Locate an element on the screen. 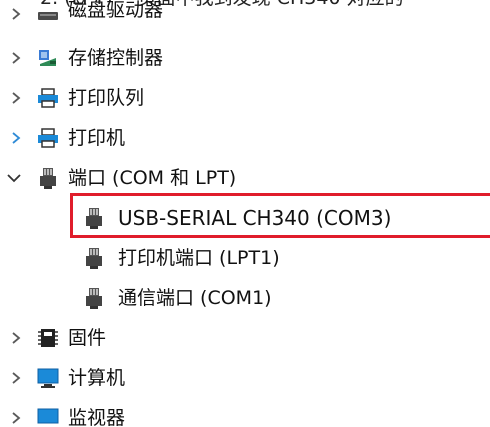  tree-item-label: 监视器 is located at coordinates (97, 417).